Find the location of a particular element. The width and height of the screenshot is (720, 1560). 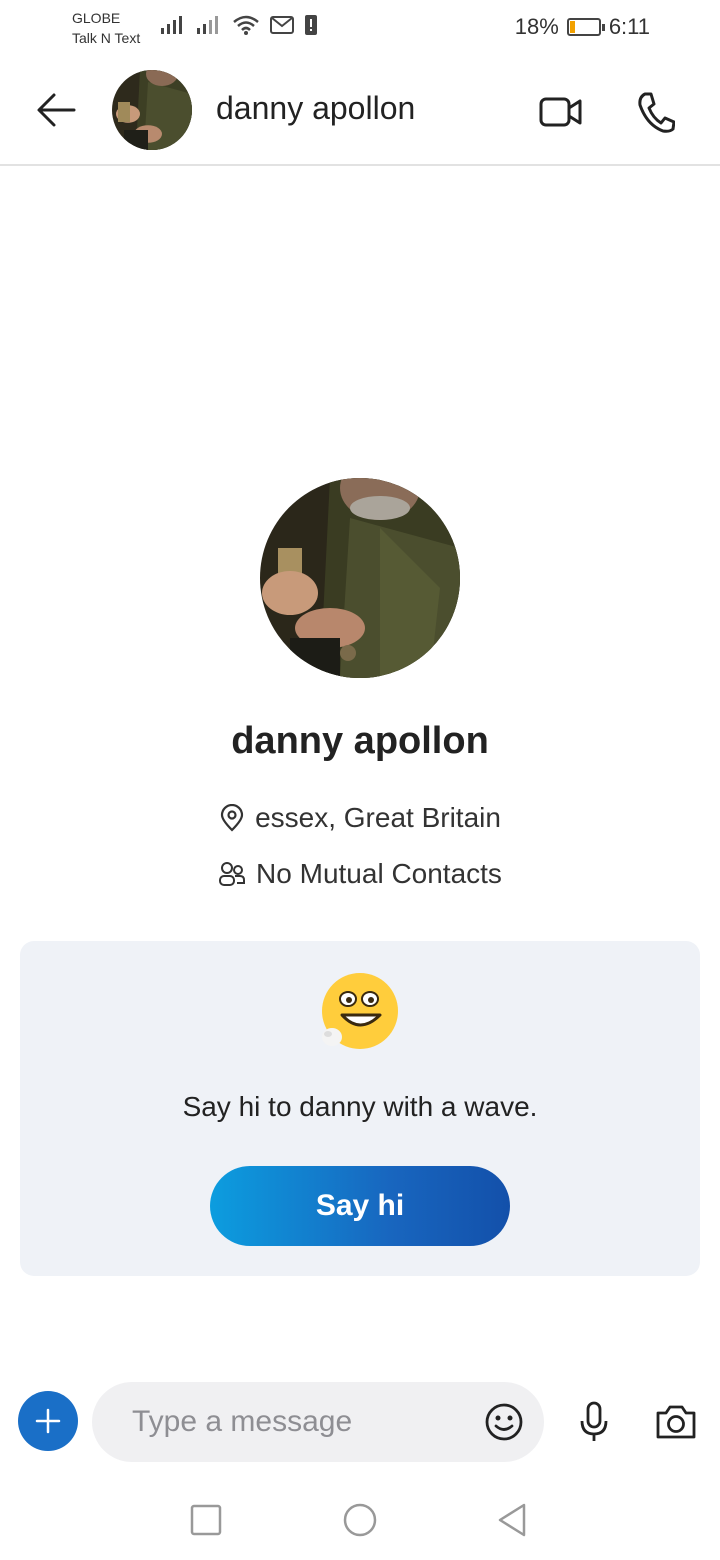

location-row: essex, Great Britain is located at coordinates (360, 818).